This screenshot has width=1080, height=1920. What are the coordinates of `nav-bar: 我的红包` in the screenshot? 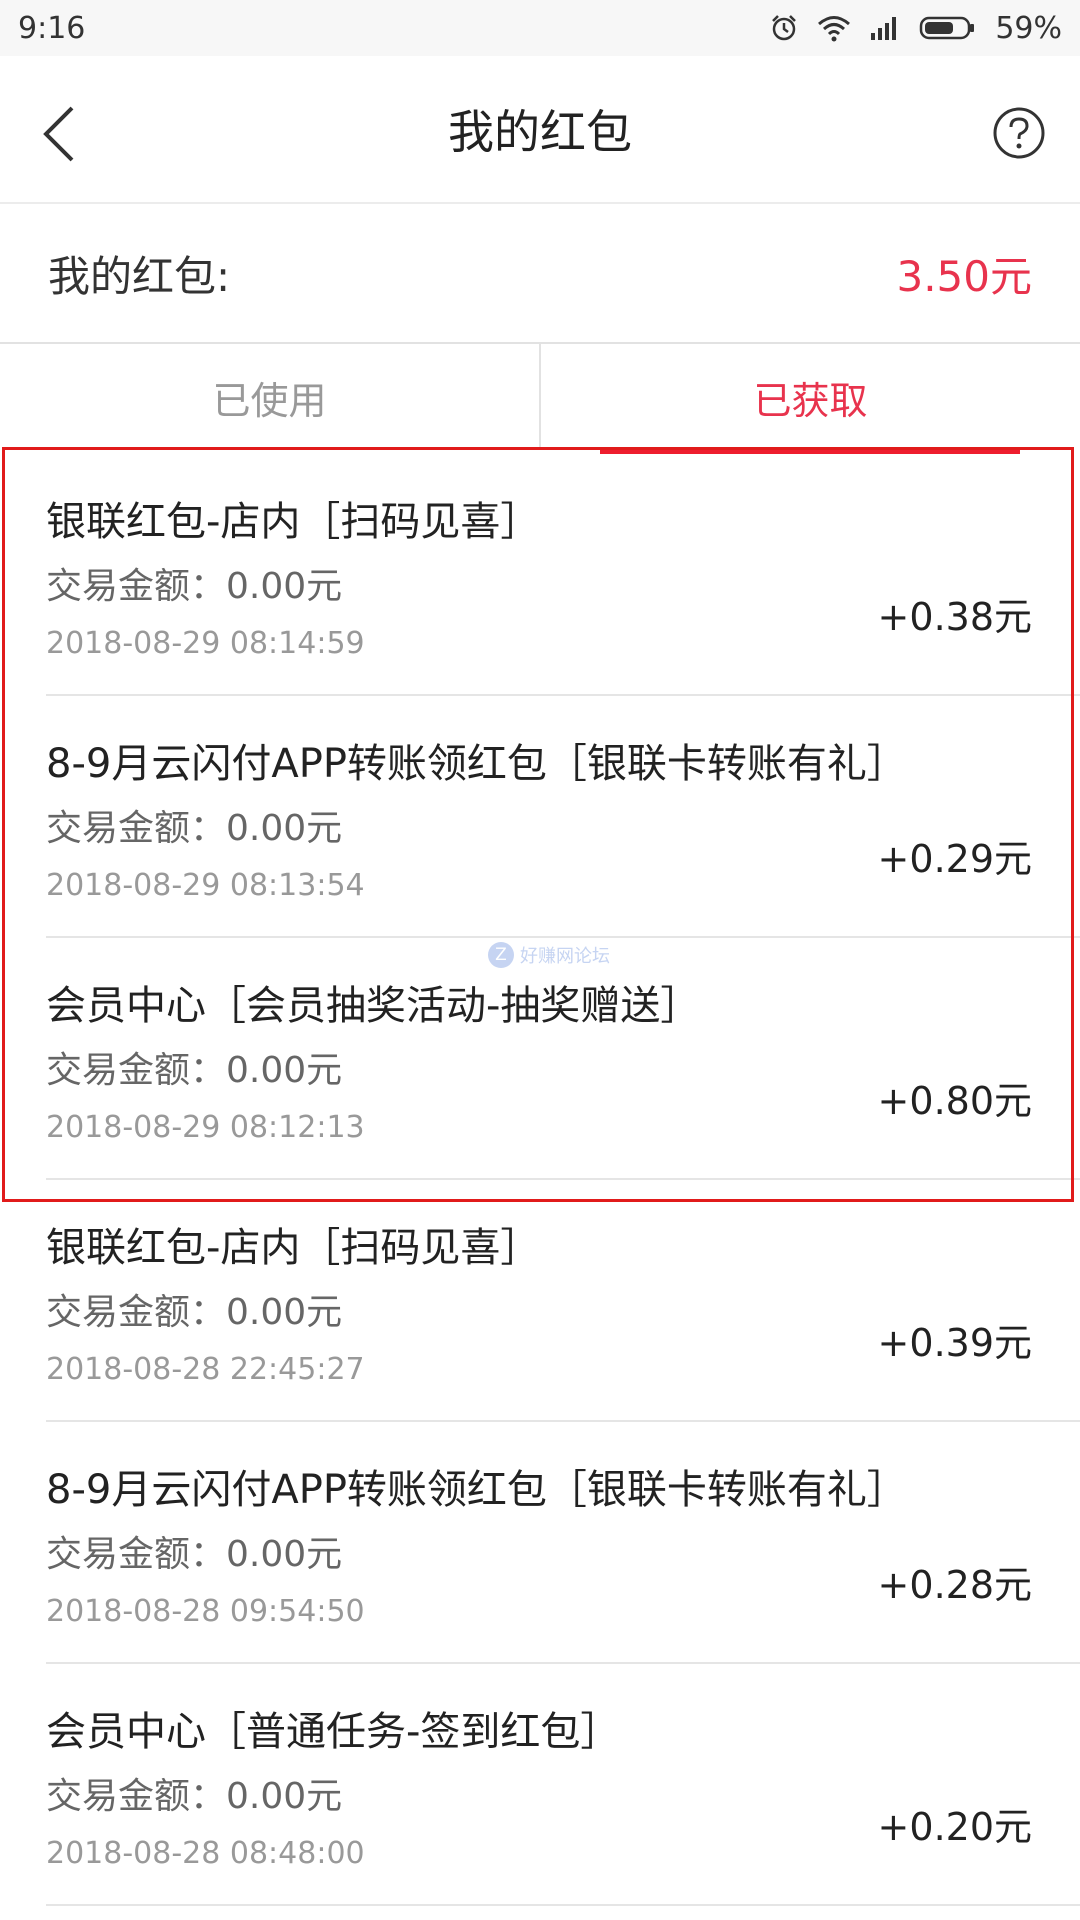 It's located at (540, 130).